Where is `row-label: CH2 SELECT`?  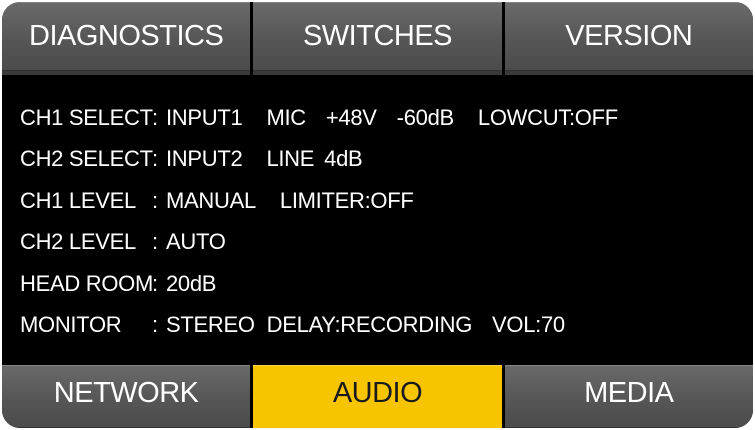 row-label: CH2 SELECT is located at coordinates (86, 159).